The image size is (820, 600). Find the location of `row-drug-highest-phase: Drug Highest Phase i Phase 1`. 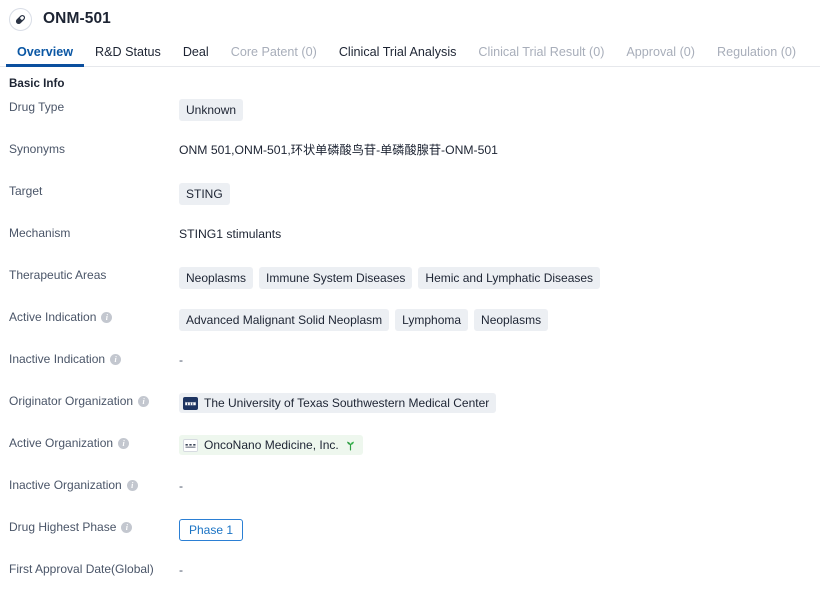

row-drug-highest-phase: Drug Highest Phase i Phase 1 is located at coordinates (410, 537).